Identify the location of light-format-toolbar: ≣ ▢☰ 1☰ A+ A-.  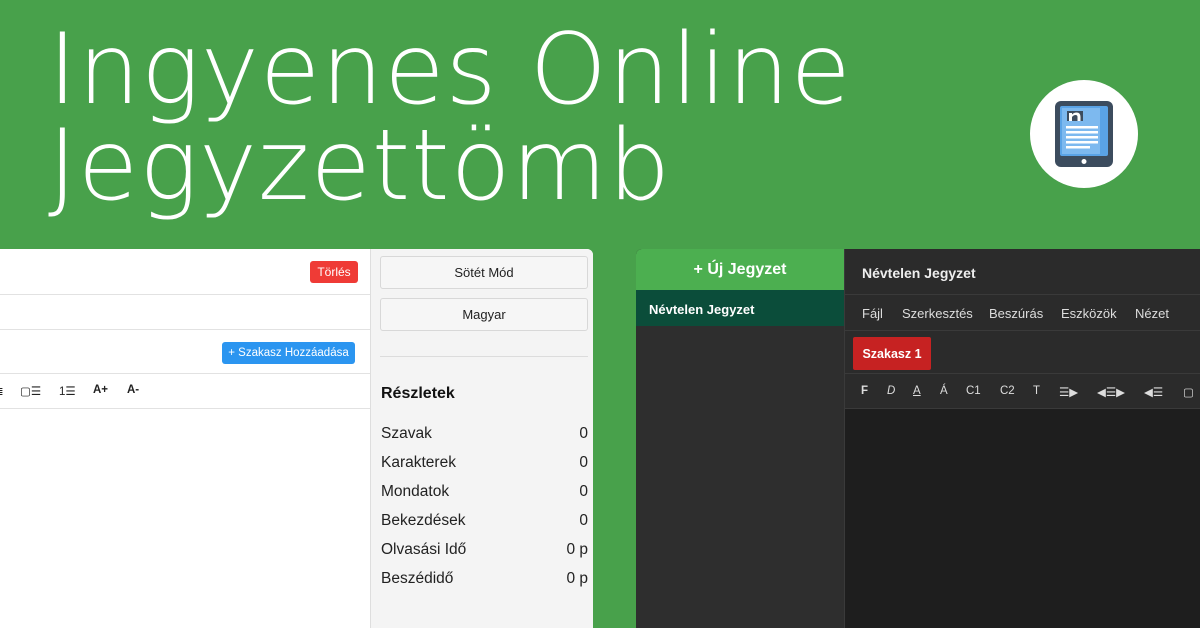
(185, 391).